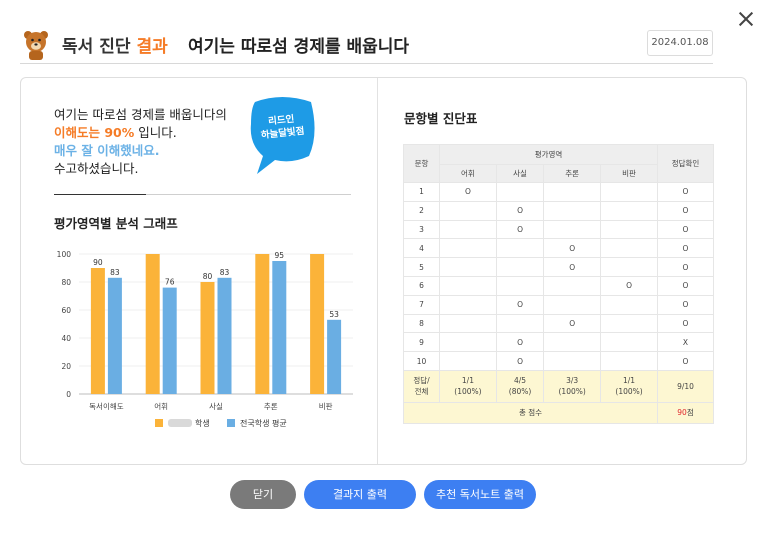 This screenshot has height=534, width=773. I want to click on table-row: 1OO, so click(558, 192).